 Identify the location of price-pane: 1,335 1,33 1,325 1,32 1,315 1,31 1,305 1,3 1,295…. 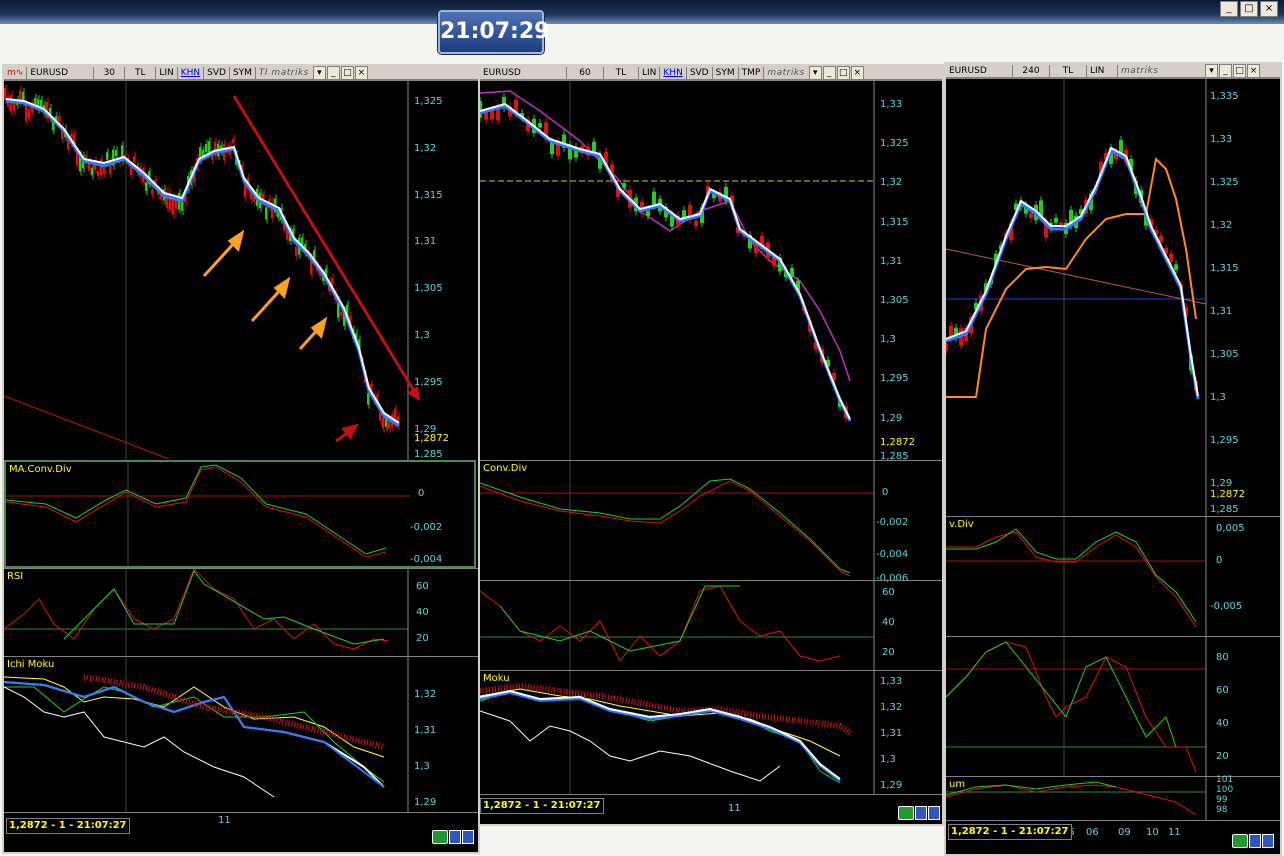
(1113, 297).